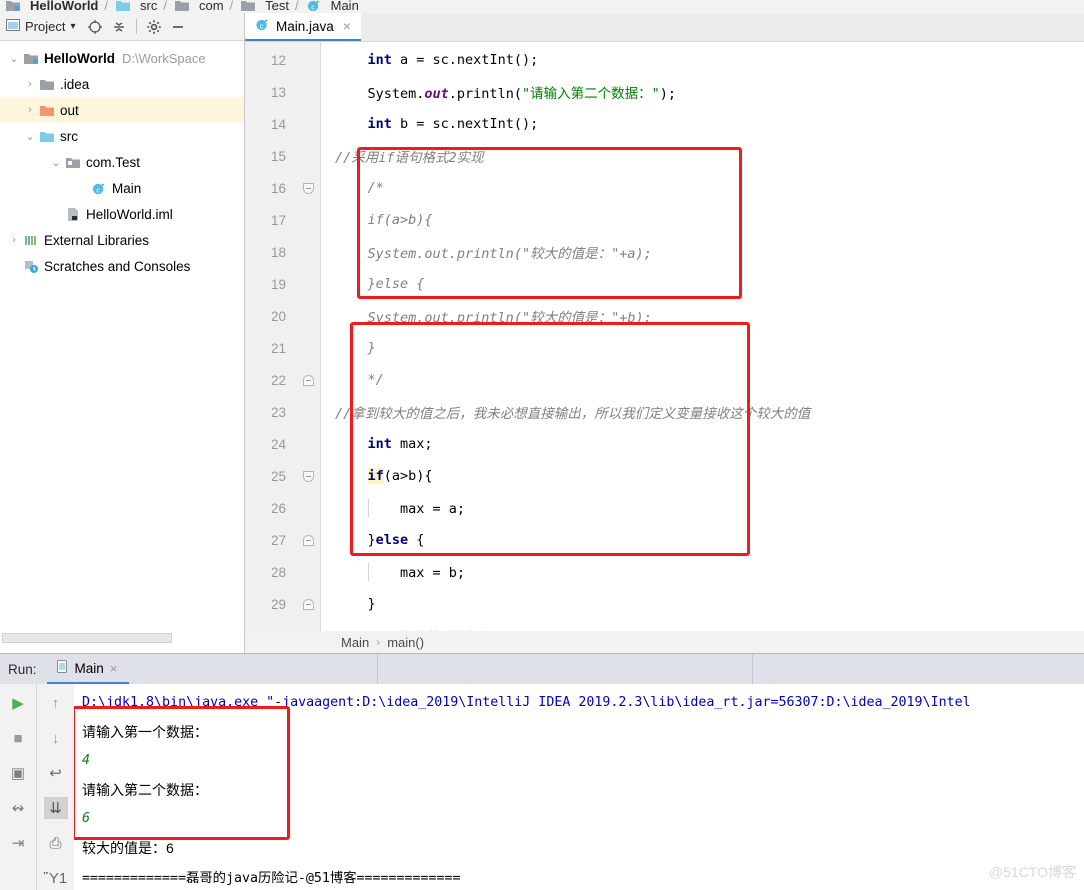 The width and height of the screenshot is (1084, 890). Describe the element at coordinates (355, 642) in the screenshot. I see `breadcrumb-class: Main` at that location.